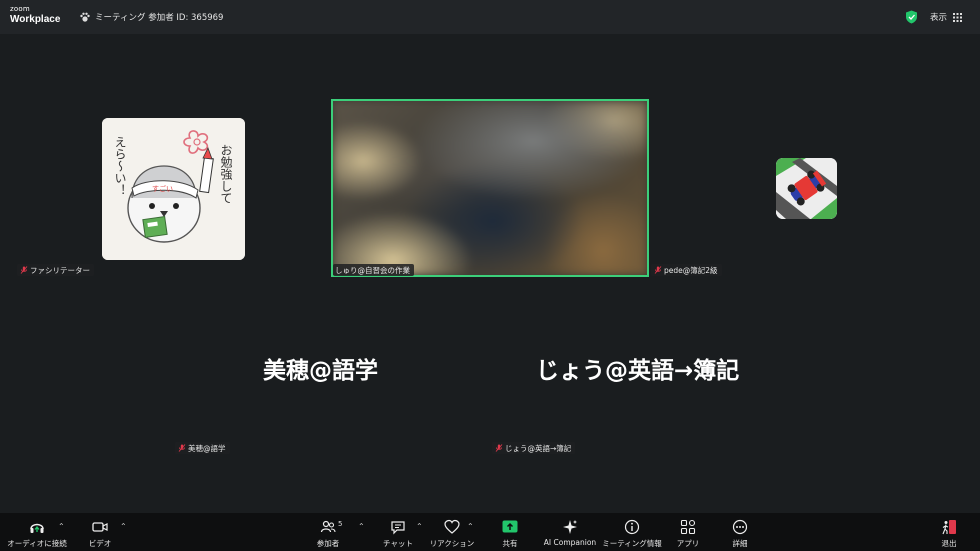 This screenshot has width=980, height=551. What do you see at coordinates (452, 526) in the screenshot?
I see `heart-icon` at bounding box center [452, 526].